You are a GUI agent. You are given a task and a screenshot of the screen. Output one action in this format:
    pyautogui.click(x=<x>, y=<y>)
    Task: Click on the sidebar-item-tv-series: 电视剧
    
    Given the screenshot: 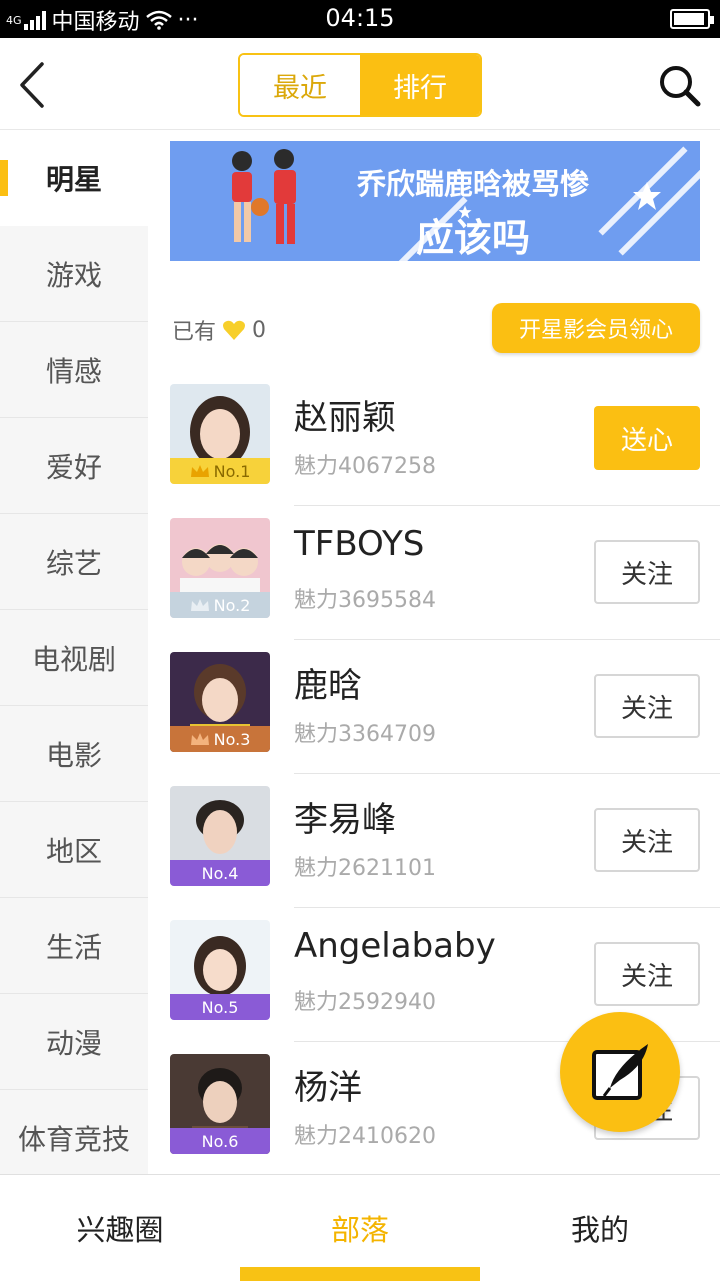 What is the action you would take?
    pyautogui.click(x=74, y=658)
    